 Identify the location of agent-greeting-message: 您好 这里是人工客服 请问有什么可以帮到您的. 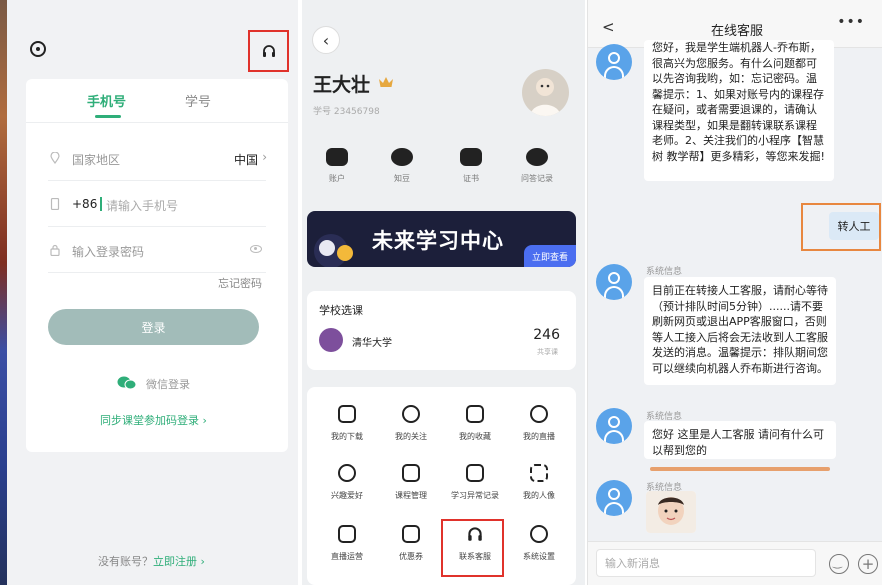
(740, 440).